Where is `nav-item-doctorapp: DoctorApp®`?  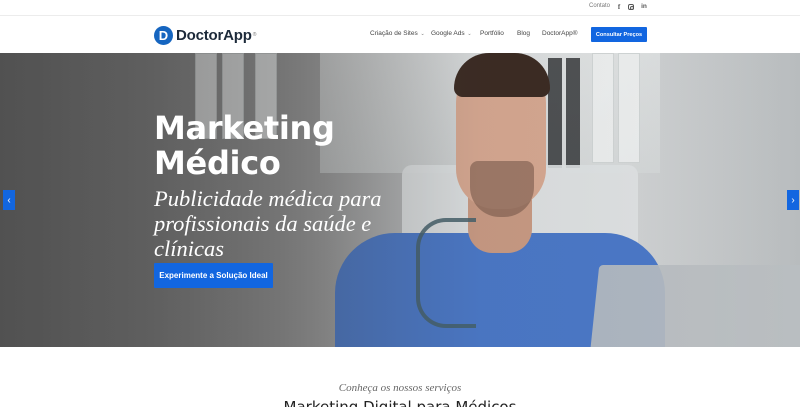 nav-item-doctorapp: DoctorApp® is located at coordinates (560, 33).